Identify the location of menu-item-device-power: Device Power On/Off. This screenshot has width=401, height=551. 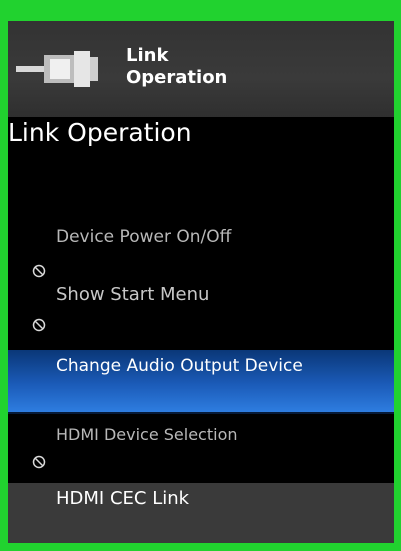
(201, 250).